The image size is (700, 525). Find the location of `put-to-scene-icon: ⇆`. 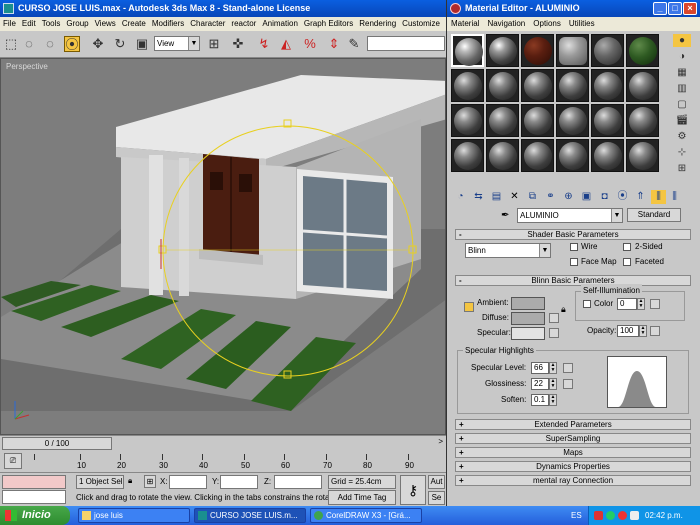

put-to-scene-icon: ⇆ is located at coordinates (478, 197).